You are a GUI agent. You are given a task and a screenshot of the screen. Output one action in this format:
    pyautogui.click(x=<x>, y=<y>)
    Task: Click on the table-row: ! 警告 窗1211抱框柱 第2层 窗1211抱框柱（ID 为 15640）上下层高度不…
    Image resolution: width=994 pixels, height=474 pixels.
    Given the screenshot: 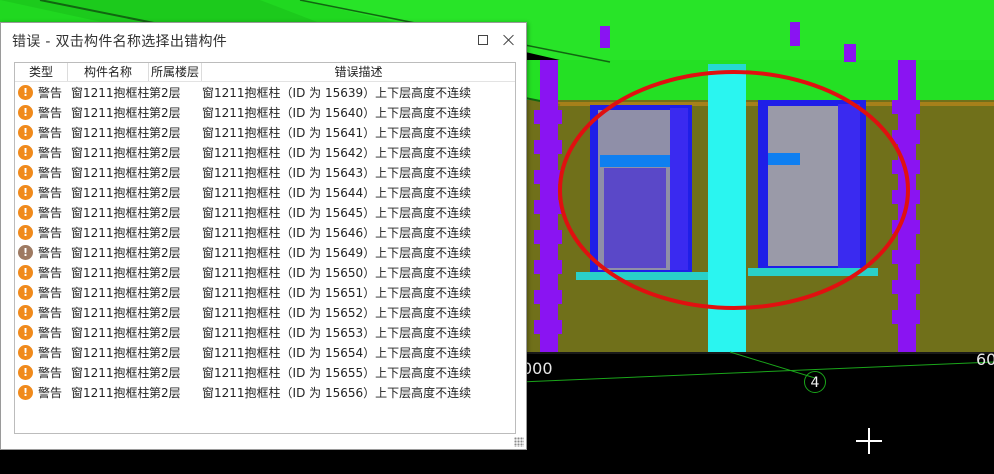 What is the action you would take?
    pyautogui.click(x=265, y=112)
    